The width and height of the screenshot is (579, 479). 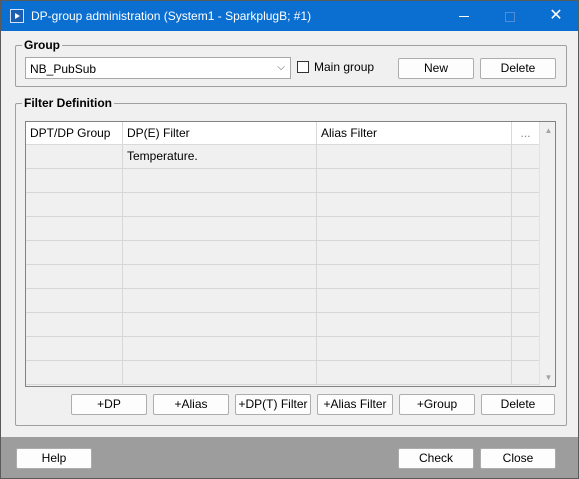 I want to click on add-dpt-filter-button: +DP(T) Filter, so click(x=273, y=404).